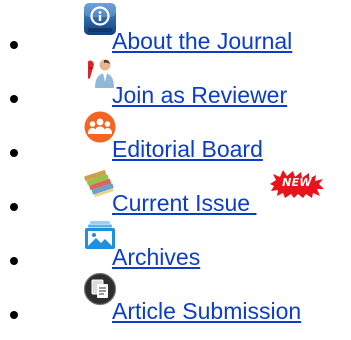 The width and height of the screenshot is (351, 340). What do you see at coordinates (202, 41) in the screenshot?
I see `about-journal-link: About the Journal` at bounding box center [202, 41].